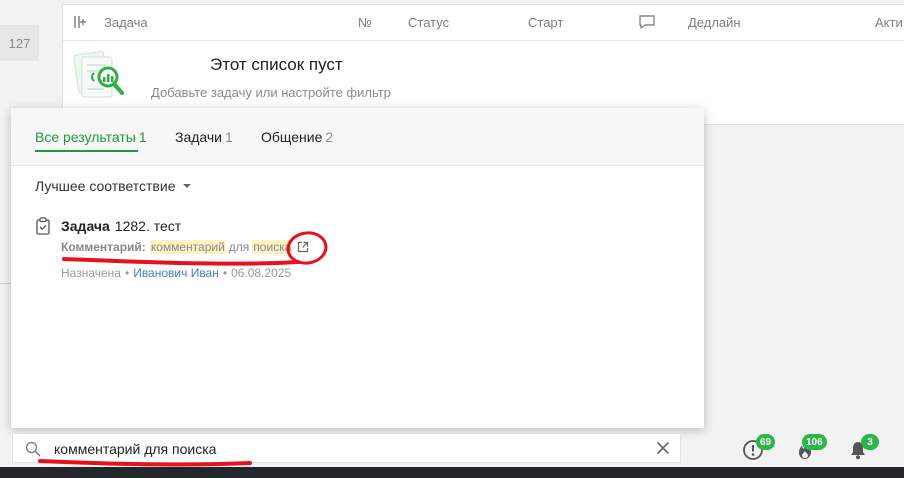 The width and height of the screenshot is (904, 478). I want to click on comment-text: для, so click(239, 247).